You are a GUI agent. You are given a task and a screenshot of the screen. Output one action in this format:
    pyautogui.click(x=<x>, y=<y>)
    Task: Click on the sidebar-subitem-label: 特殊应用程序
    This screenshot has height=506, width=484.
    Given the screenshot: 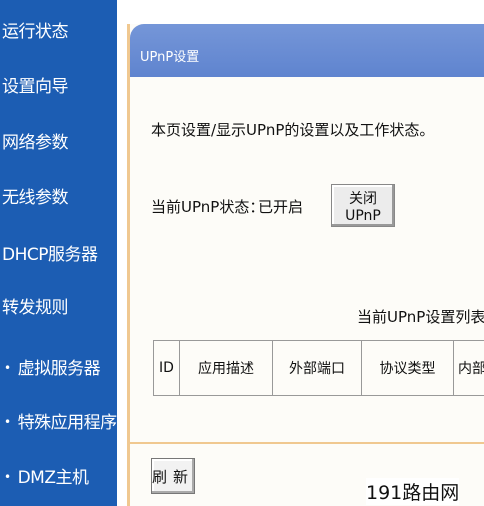 What is the action you would take?
    pyautogui.click(x=67, y=423)
    